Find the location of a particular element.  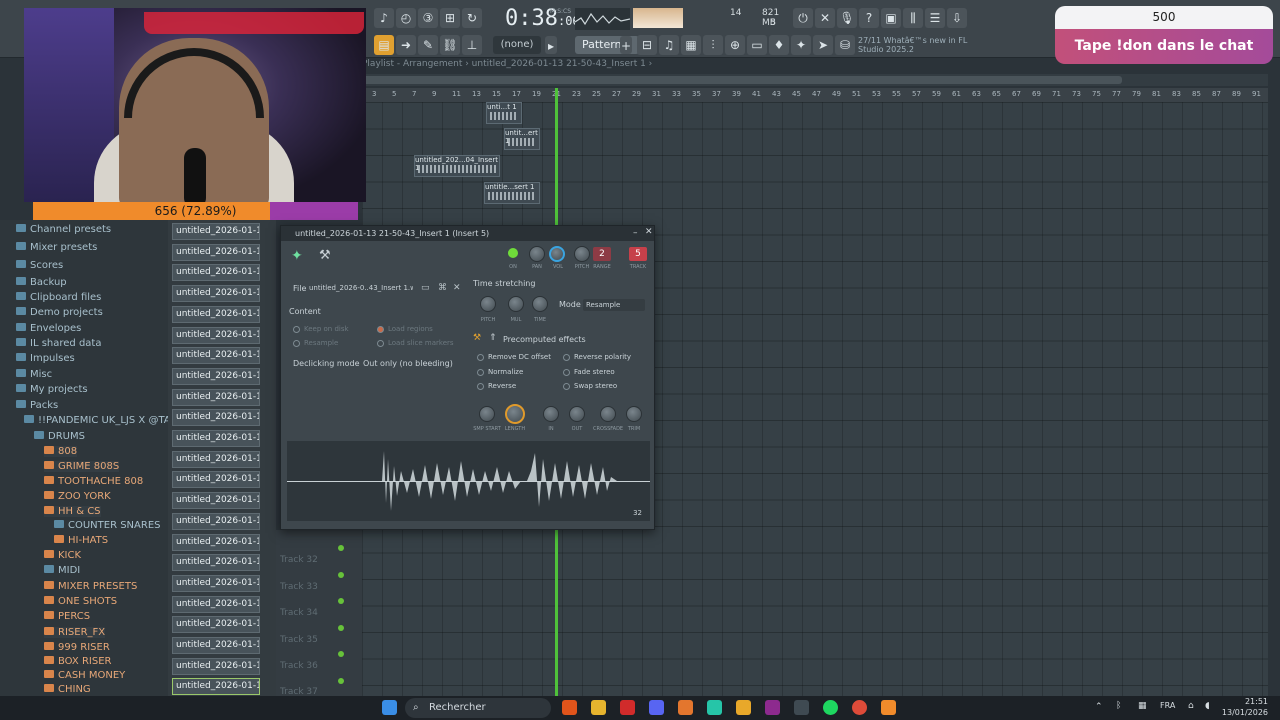

up-arrow-icon: ⇑ is located at coordinates (493, 338).